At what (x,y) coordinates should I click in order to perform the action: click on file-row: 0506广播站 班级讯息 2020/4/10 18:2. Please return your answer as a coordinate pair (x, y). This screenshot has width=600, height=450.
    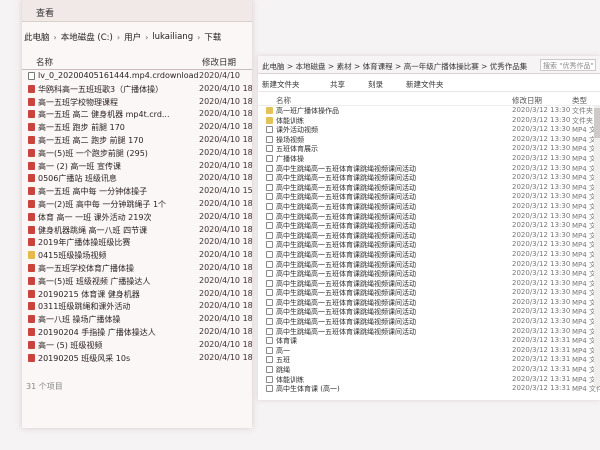
    Looking at the image, I should click on (137, 178).